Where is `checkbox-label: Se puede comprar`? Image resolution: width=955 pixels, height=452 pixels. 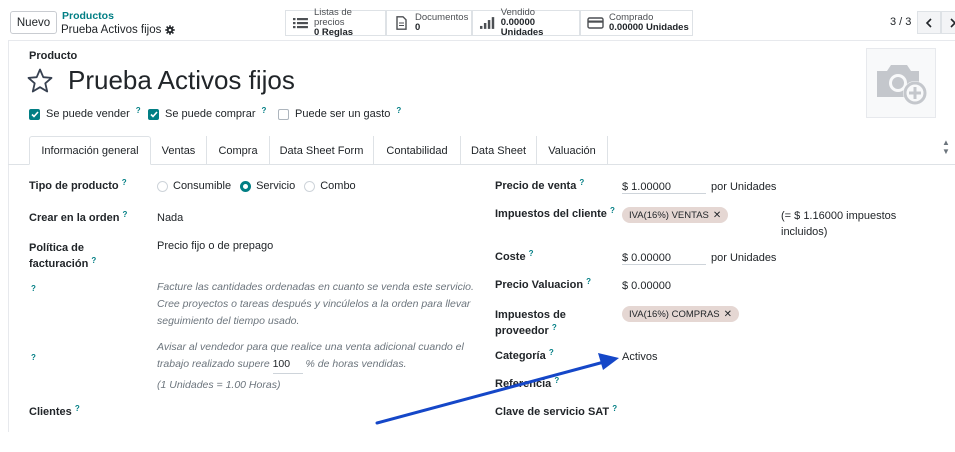 checkbox-label: Se puede comprar is located at coordinates (210, 114).